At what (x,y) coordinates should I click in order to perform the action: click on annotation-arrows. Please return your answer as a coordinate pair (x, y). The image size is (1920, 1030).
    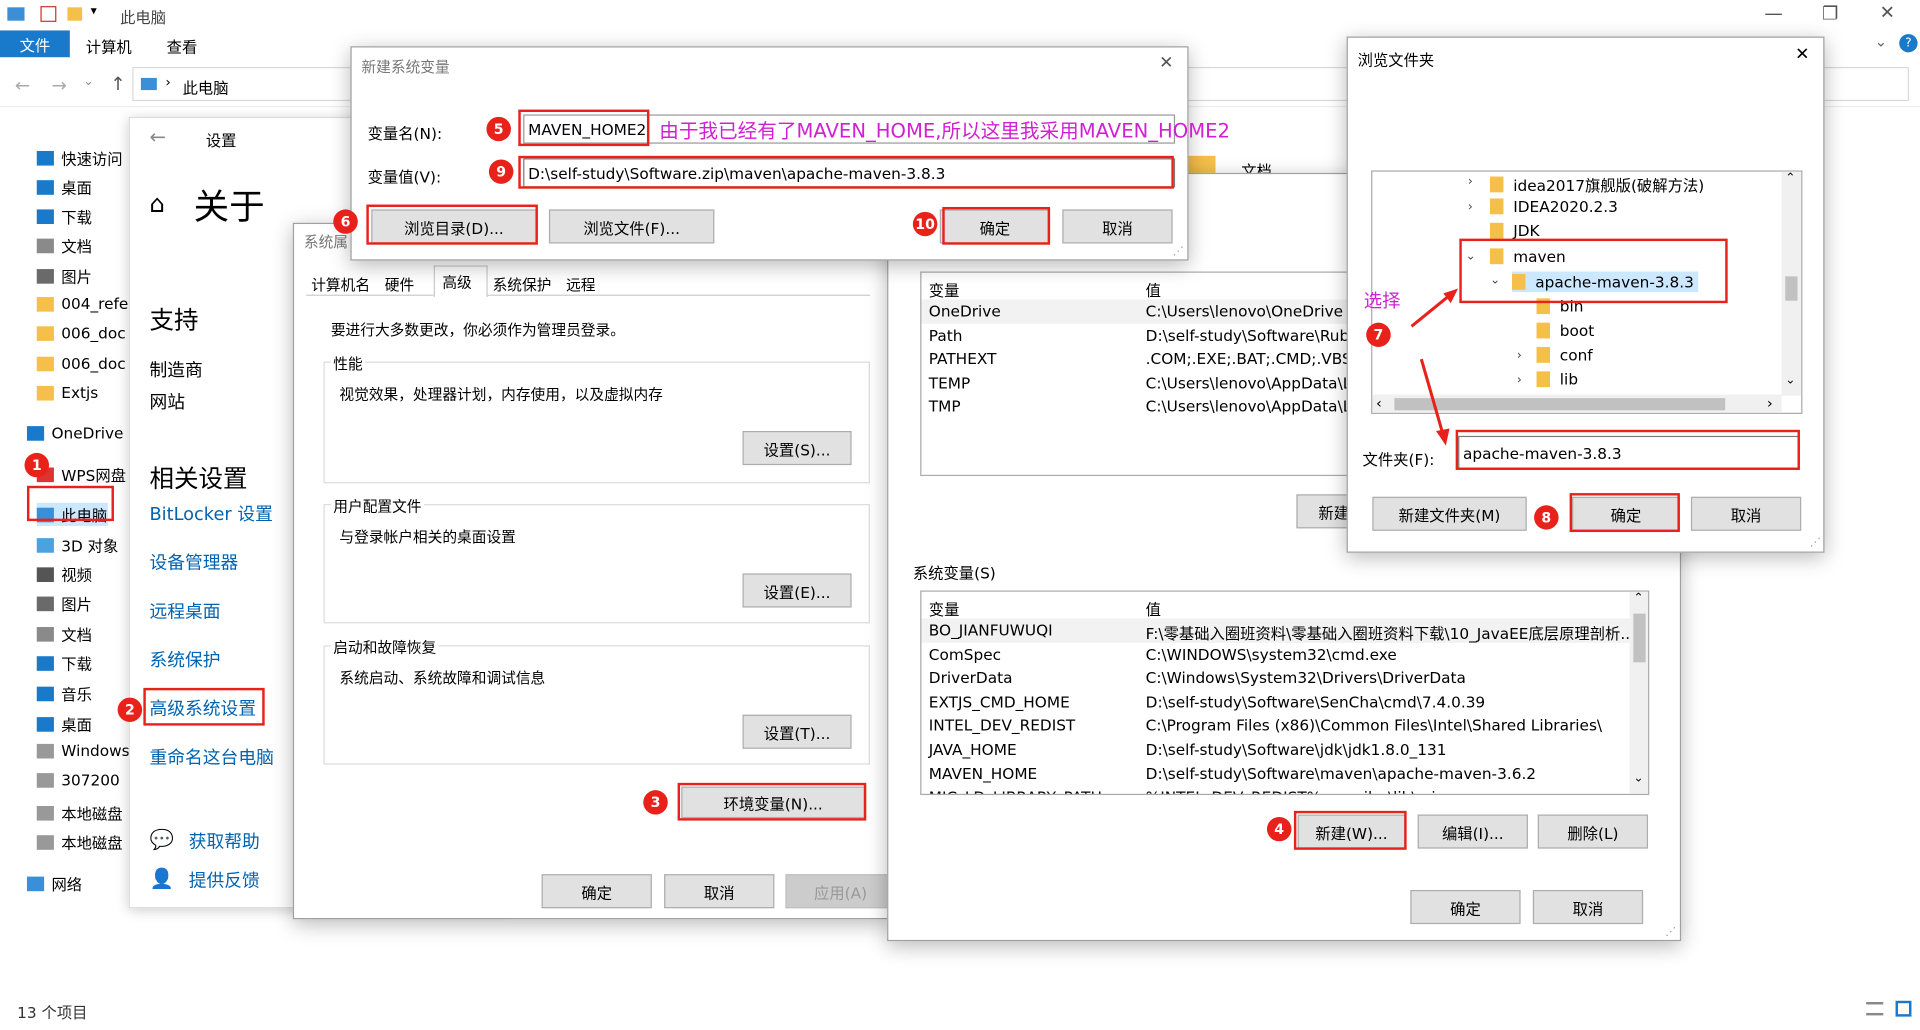
    Looking at the image, I should click on (1434, 367).